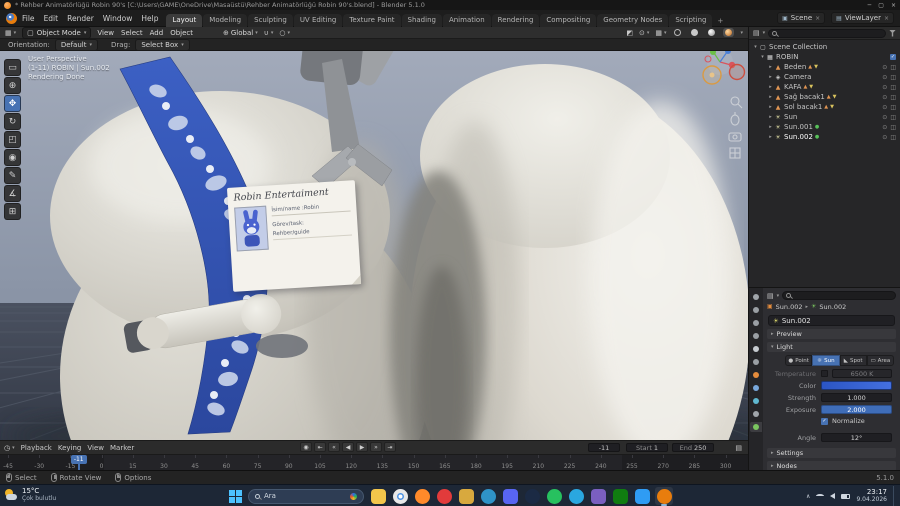  What do you see at coordinates (826, 360) in the screenshot?
I see `light-type-sun: ☼ Sun` at bounding box center [826, 360].